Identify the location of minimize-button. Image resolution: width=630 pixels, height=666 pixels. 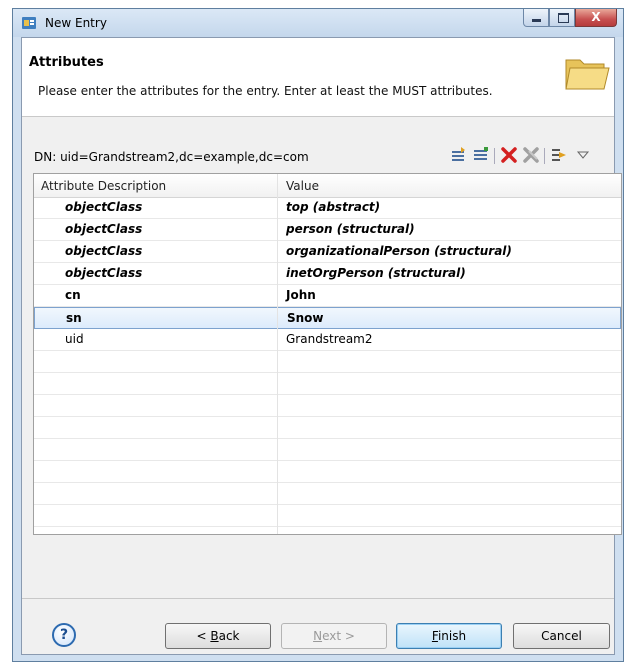
(536, 18).